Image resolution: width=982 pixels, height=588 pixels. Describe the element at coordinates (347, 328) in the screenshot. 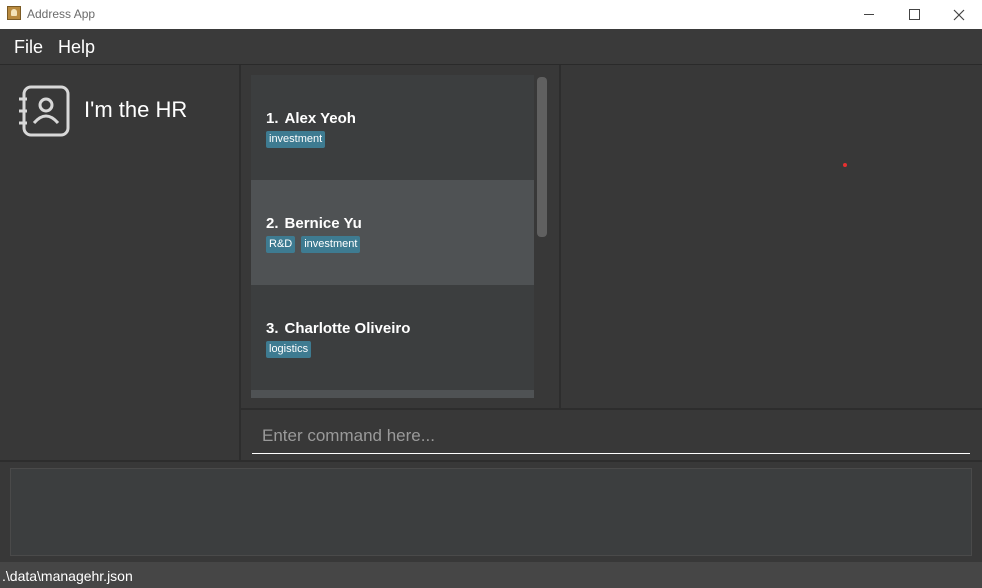

I see `person-name-text: Charlotte Oliveiro` at that location.